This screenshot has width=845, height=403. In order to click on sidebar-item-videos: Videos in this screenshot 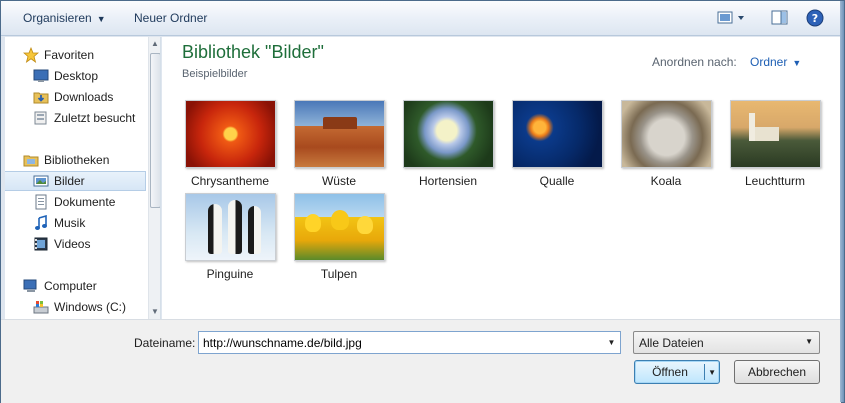, I will do `click(96, 244)`.